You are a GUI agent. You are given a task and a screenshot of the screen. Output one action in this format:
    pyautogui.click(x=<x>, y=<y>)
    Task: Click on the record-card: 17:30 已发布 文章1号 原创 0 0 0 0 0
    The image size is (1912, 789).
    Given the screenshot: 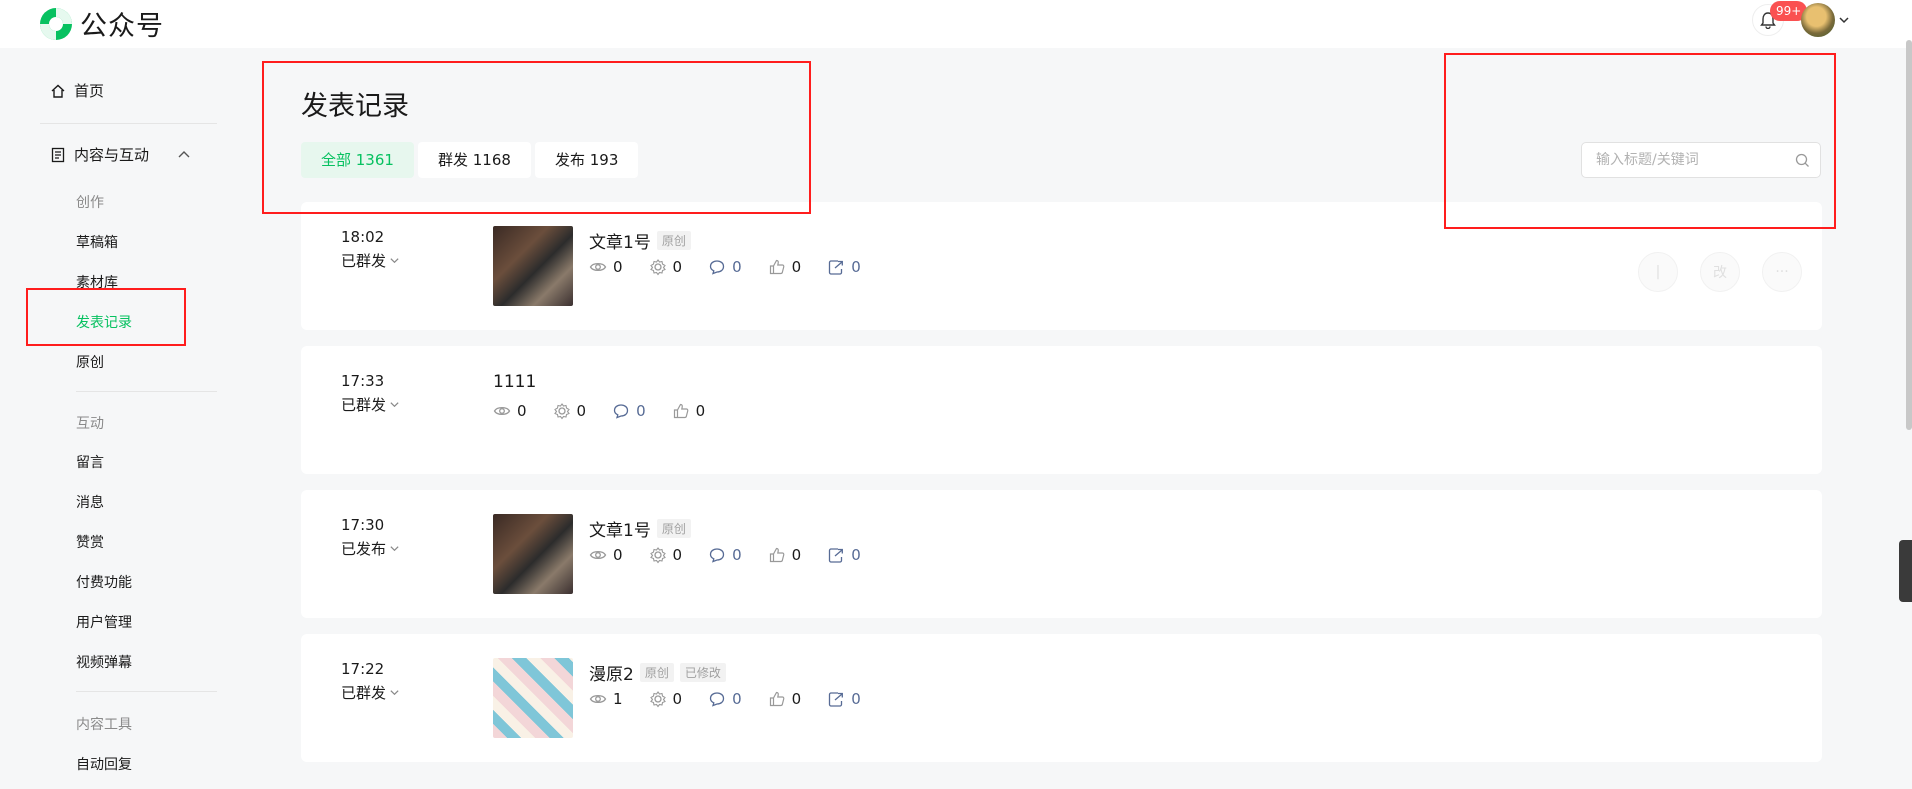 What is the action you would take?
    pyautogui.click(x=1061, y=554)
    